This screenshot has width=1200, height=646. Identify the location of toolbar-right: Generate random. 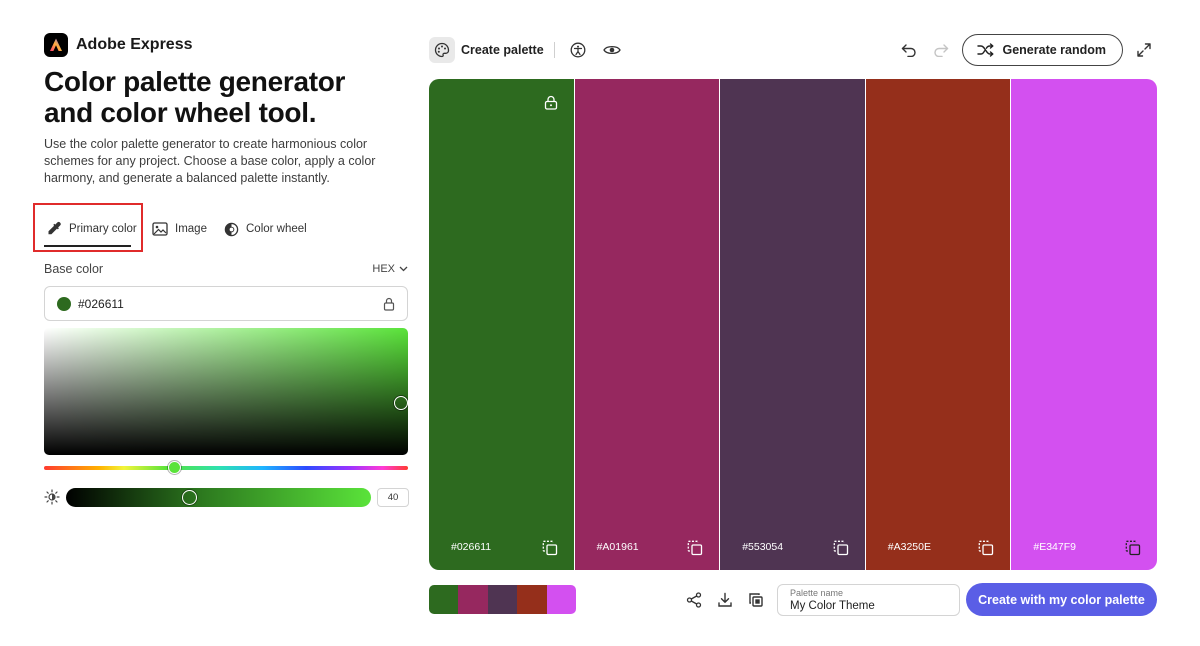
(1026, 50).